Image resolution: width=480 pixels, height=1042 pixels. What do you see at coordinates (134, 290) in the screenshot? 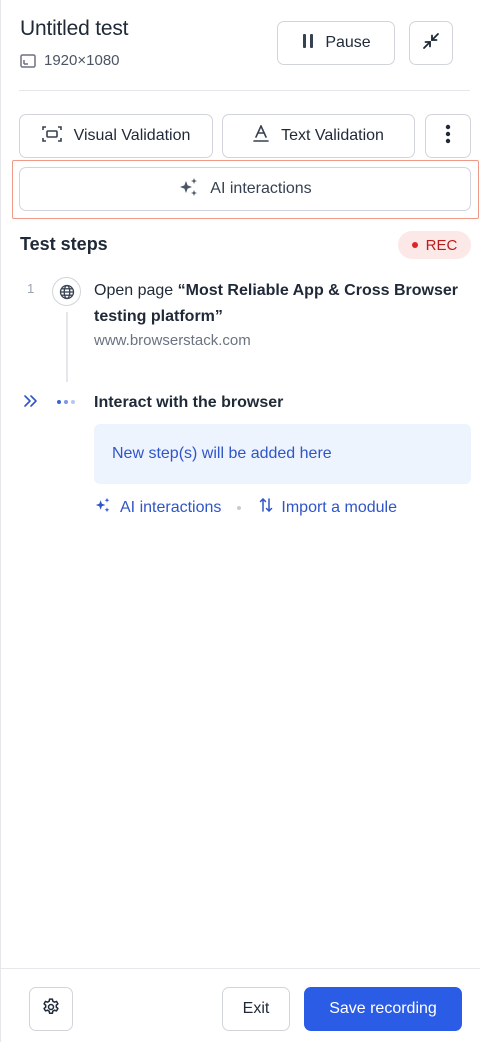
I see `step-action: Open page` at bounding box center [134, 290].